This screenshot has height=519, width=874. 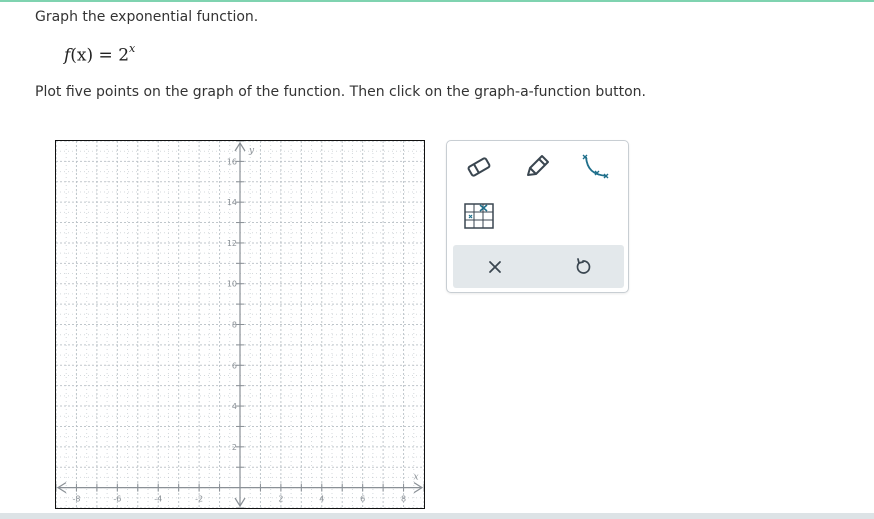 I want to click on x-tick-label: -2, so click(x=199, y=499).